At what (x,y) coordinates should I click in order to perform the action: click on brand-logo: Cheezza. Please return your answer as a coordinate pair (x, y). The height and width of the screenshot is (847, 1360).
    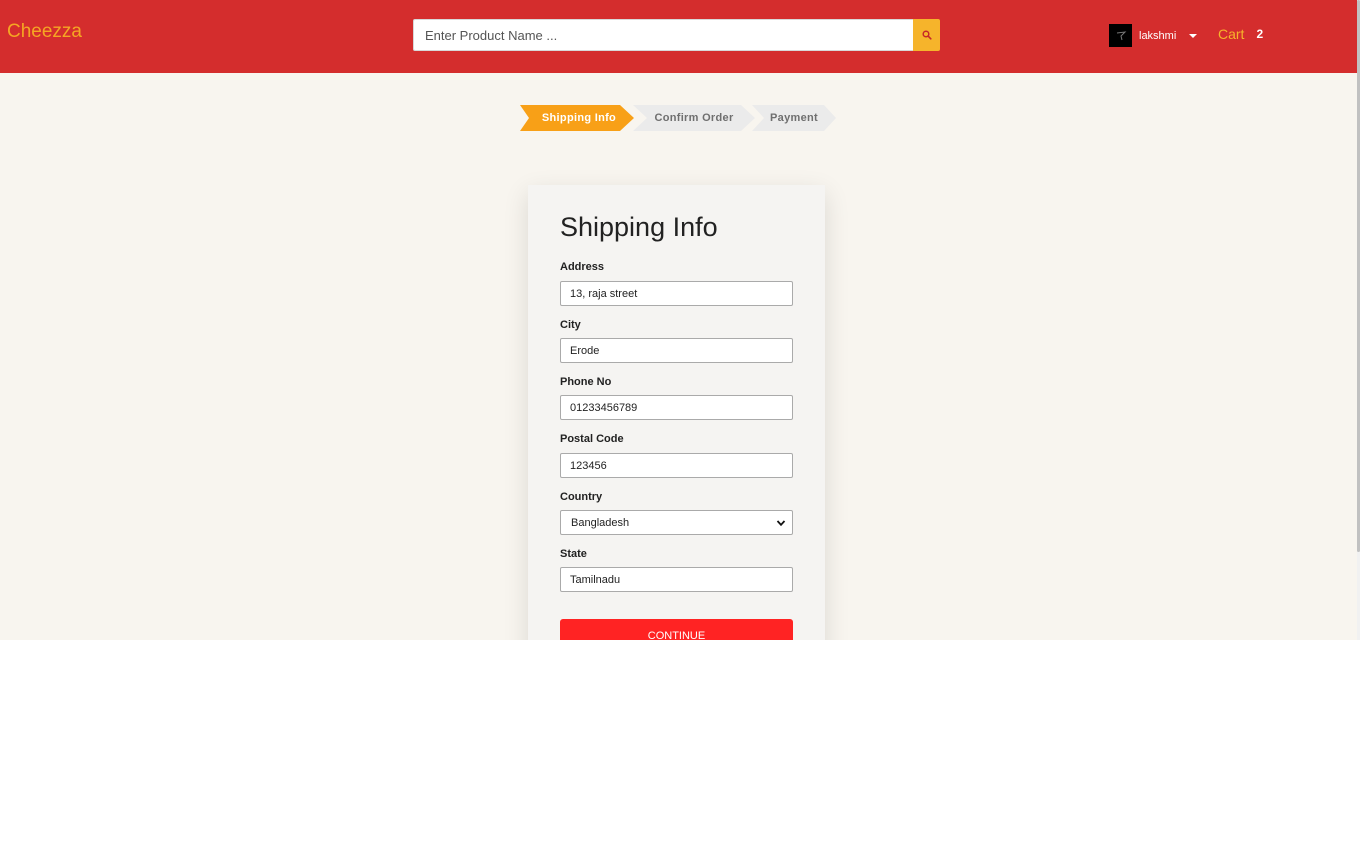
    Looking at the image, I should click on (44, 32).